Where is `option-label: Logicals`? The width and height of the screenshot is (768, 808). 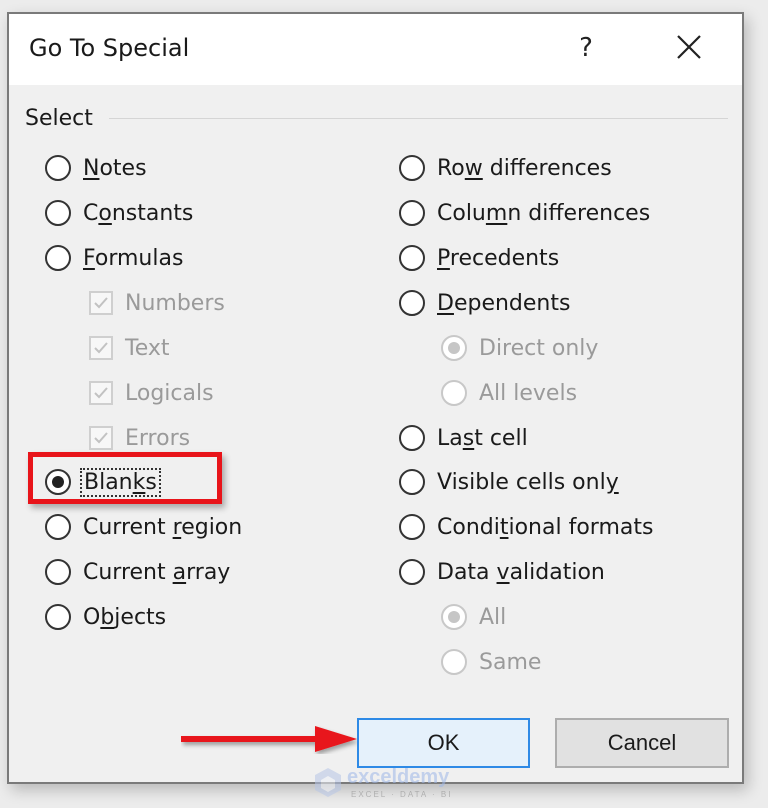 option-label: Logicals is located at coordinates (169, 393).